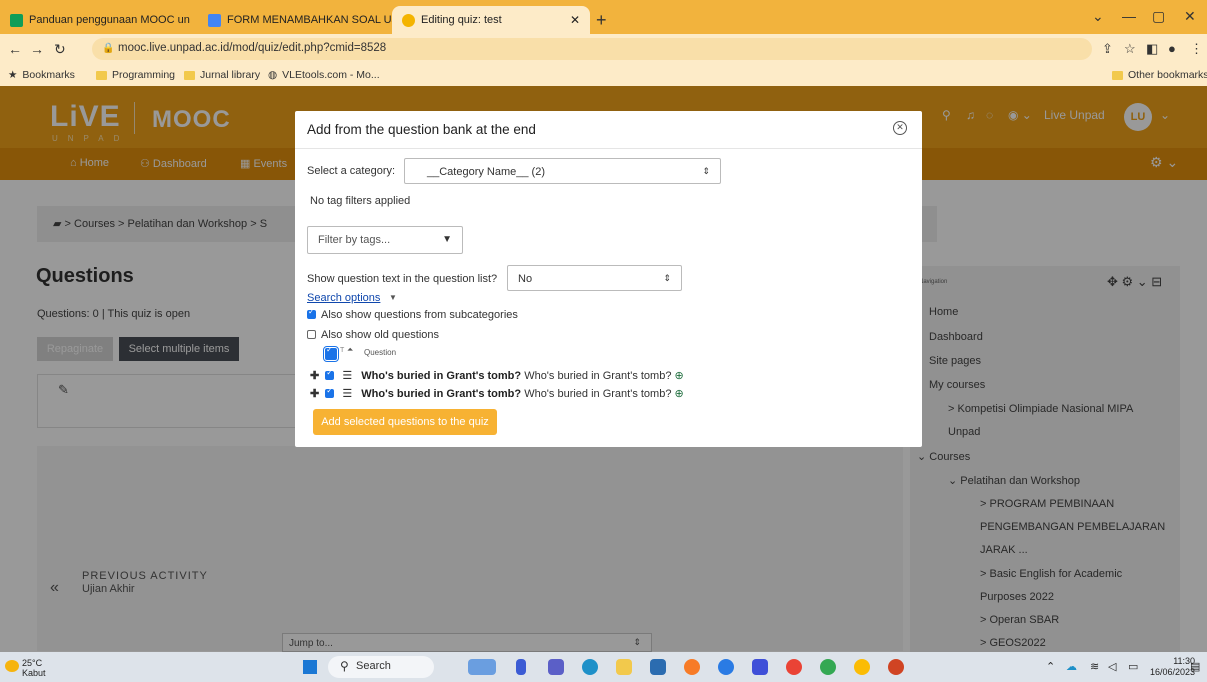 Image resolution: width=1207 pixels, height=682 pixels. Describe the element at coordinates (1159, 75) in the screenshot. I see `bookmark-other: Other bookmarks` at that location.